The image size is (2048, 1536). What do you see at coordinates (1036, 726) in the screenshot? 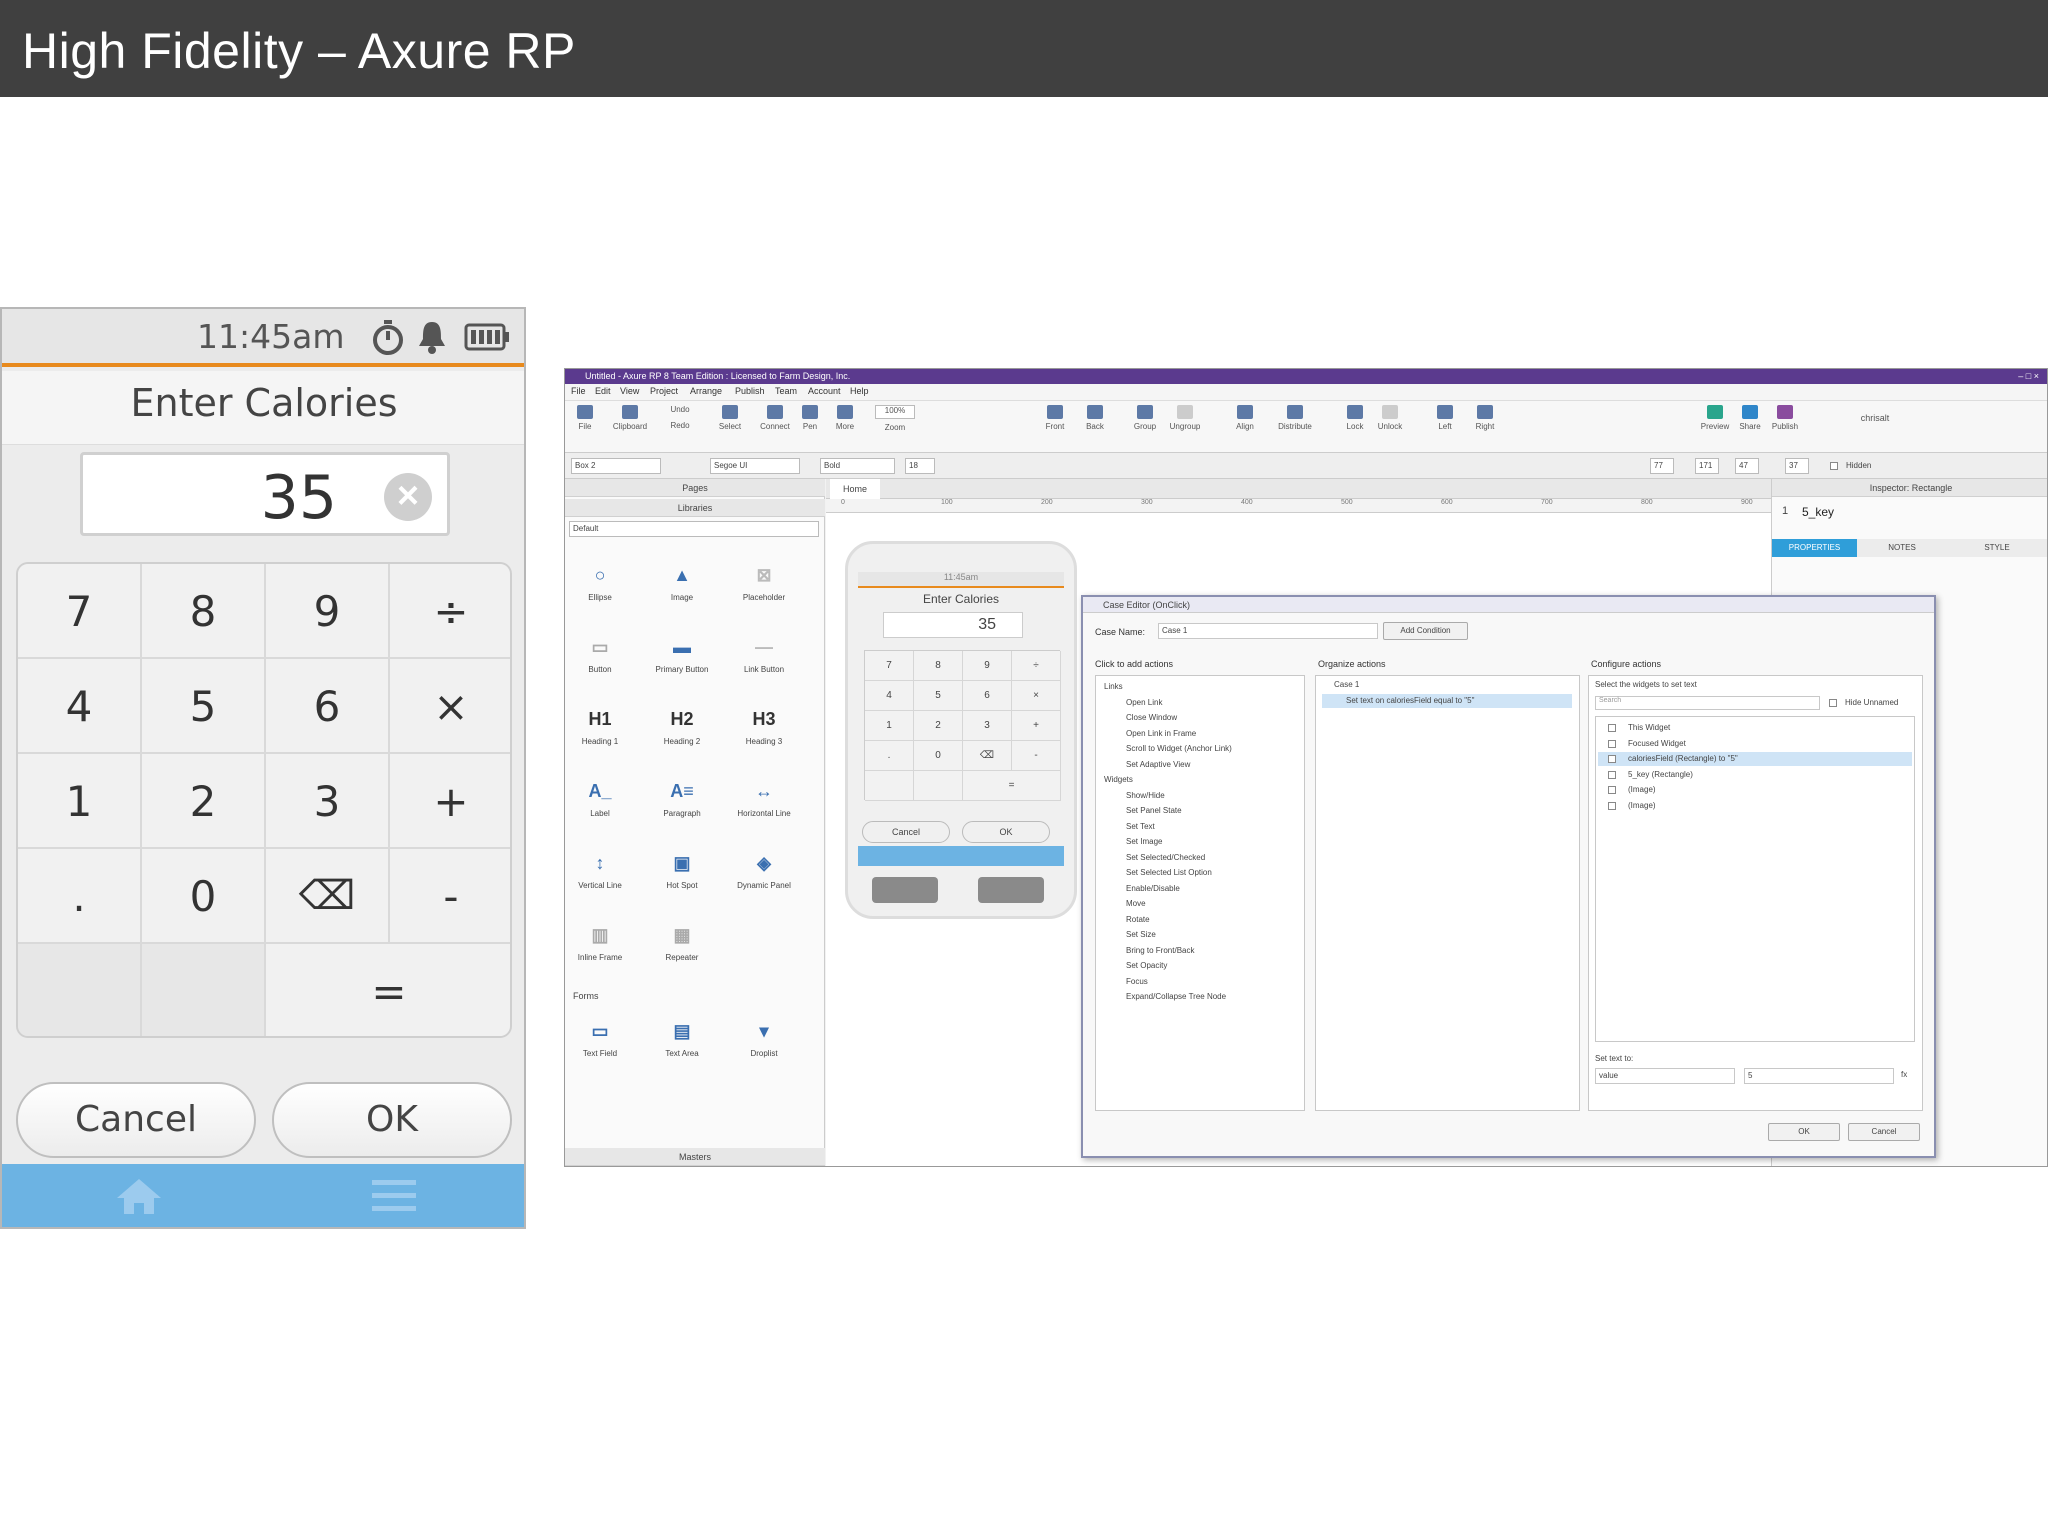
I see `mini-key: +` at bounding box center [1036, 726].